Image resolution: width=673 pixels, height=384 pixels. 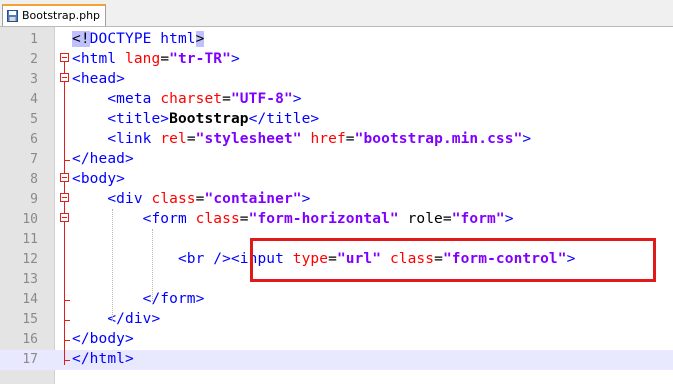 What do you see at coordinates (336, 300) in the screenshot?
I see `code-line: 14 </form>` at bounding box center [336, 300].